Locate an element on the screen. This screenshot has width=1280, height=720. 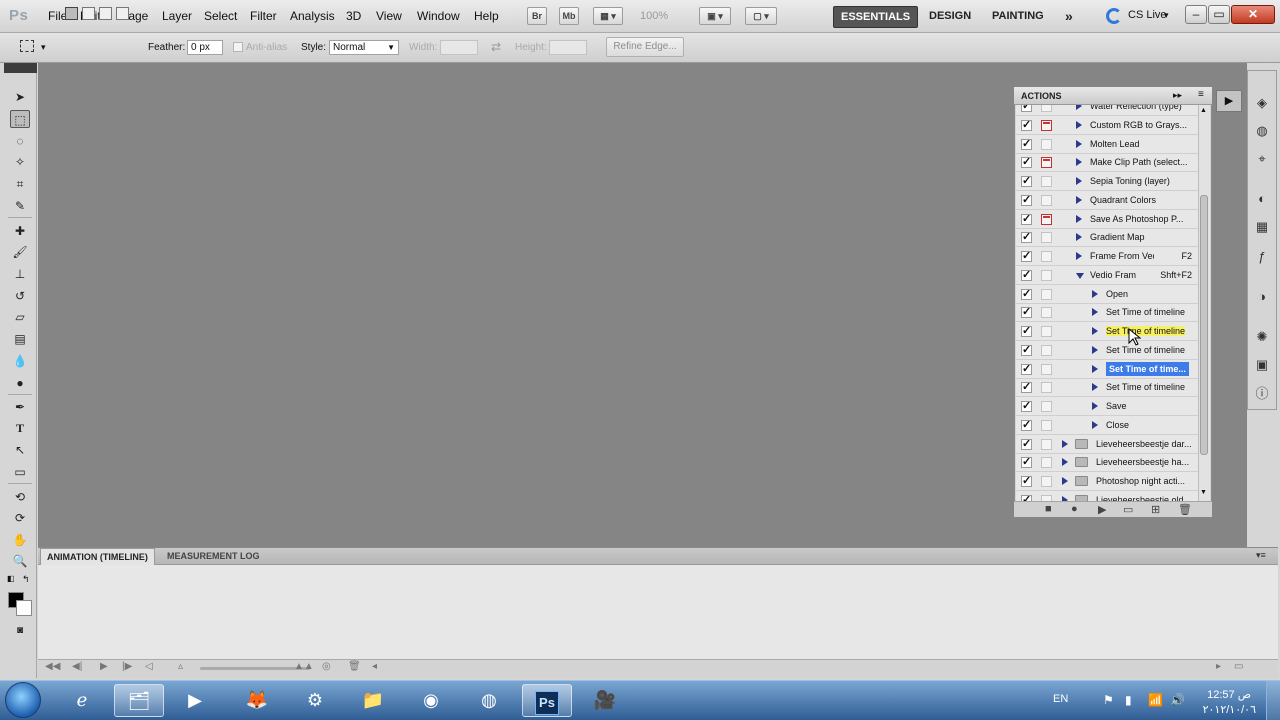
collapse-panel-icon: ▸▸ is located at coordinates (1177, 95).